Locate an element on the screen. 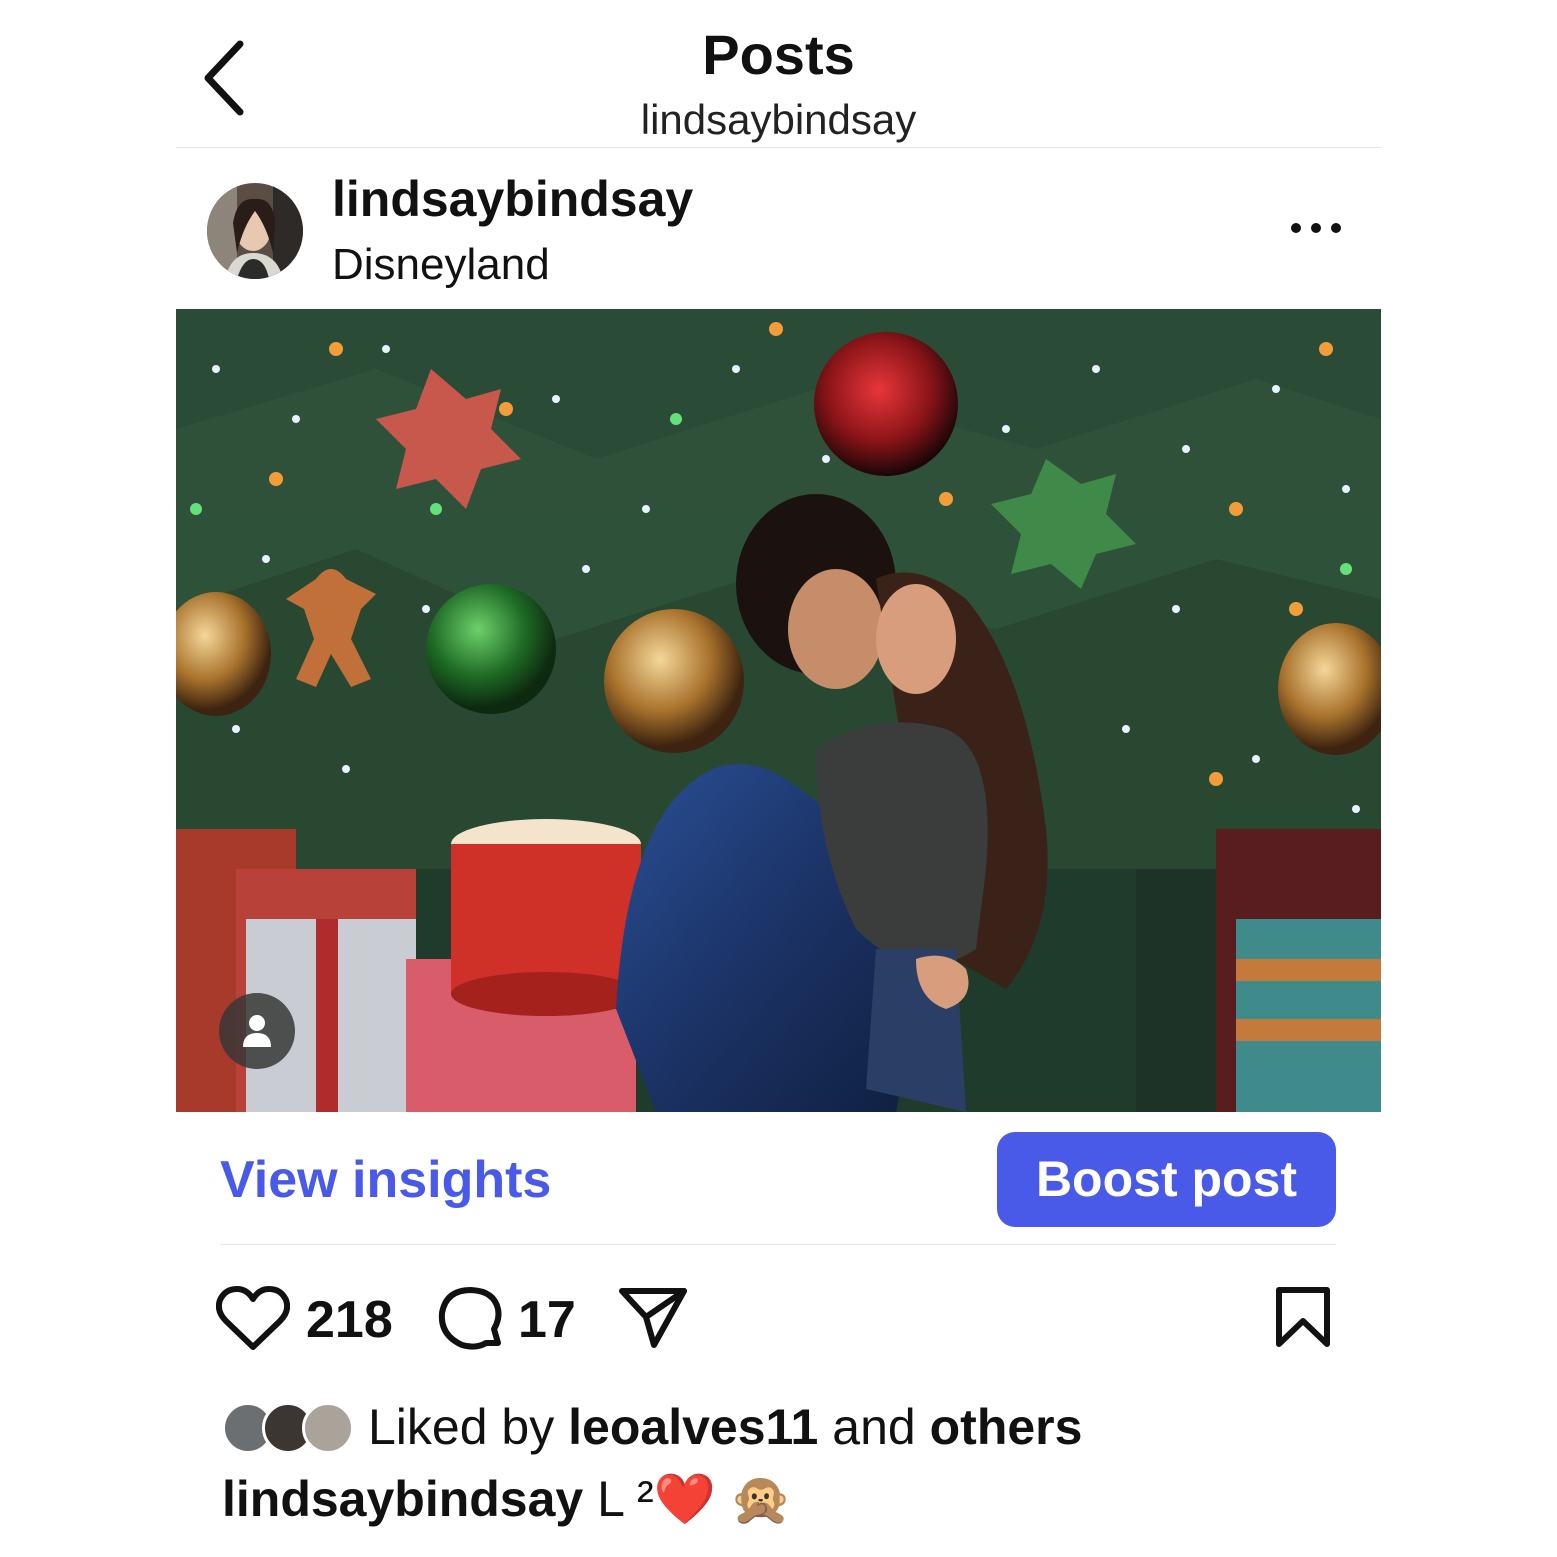  liked-by-text: Liked by leoalves11 and others is located at coordinates (725, 1427).